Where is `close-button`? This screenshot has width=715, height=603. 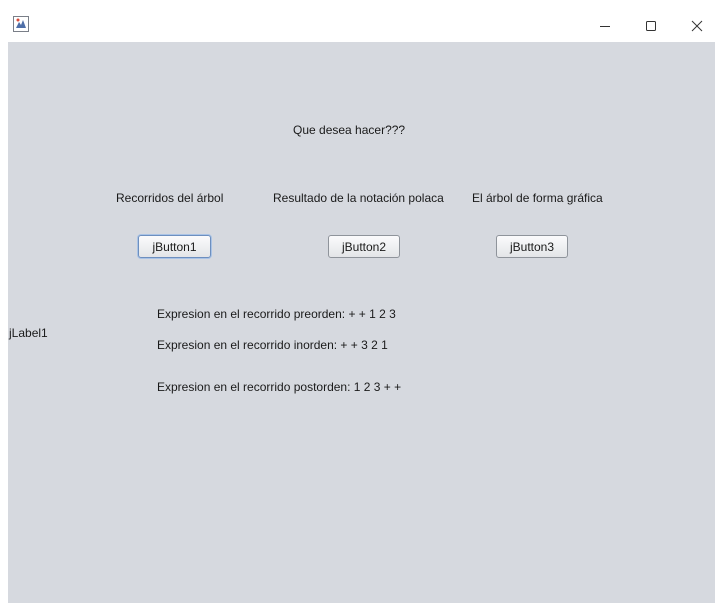
close-button is located at coordinates (694, 26).